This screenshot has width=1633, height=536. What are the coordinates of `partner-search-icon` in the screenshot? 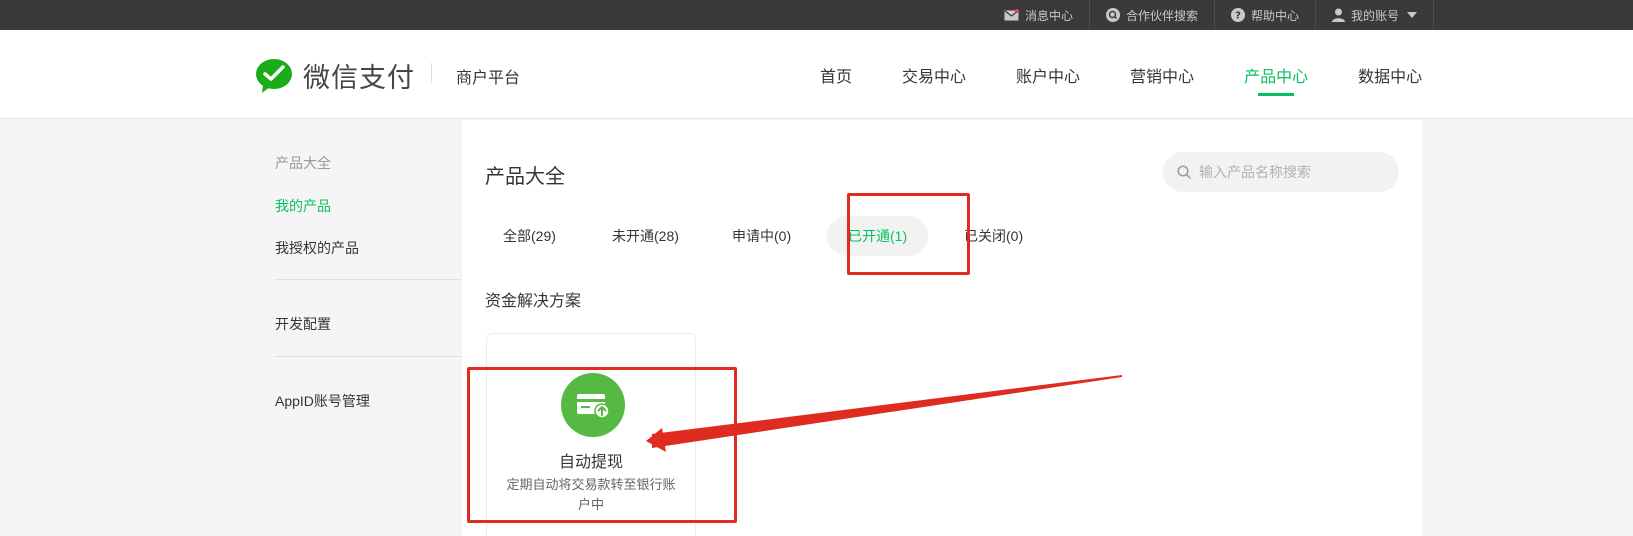 It's located at (1113, 15).